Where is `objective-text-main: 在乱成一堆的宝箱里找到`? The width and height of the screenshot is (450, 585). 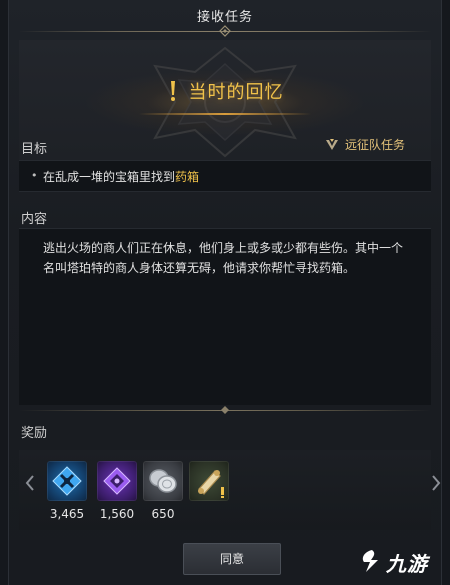
objective-text-main: 在乱成一堆的宝箱里找到 is located at coordinates (109, 177).